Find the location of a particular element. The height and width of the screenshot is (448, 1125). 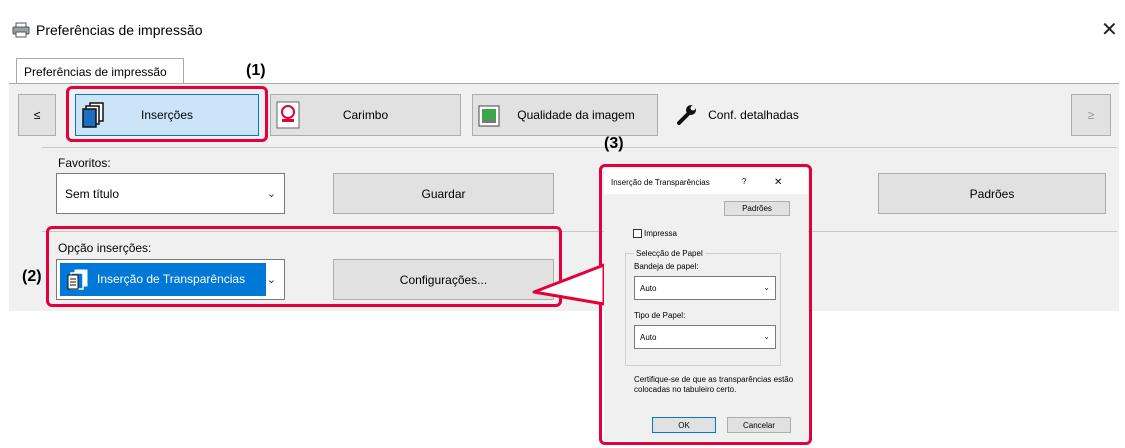

wrench-icon is located at coordinates (686, 115).